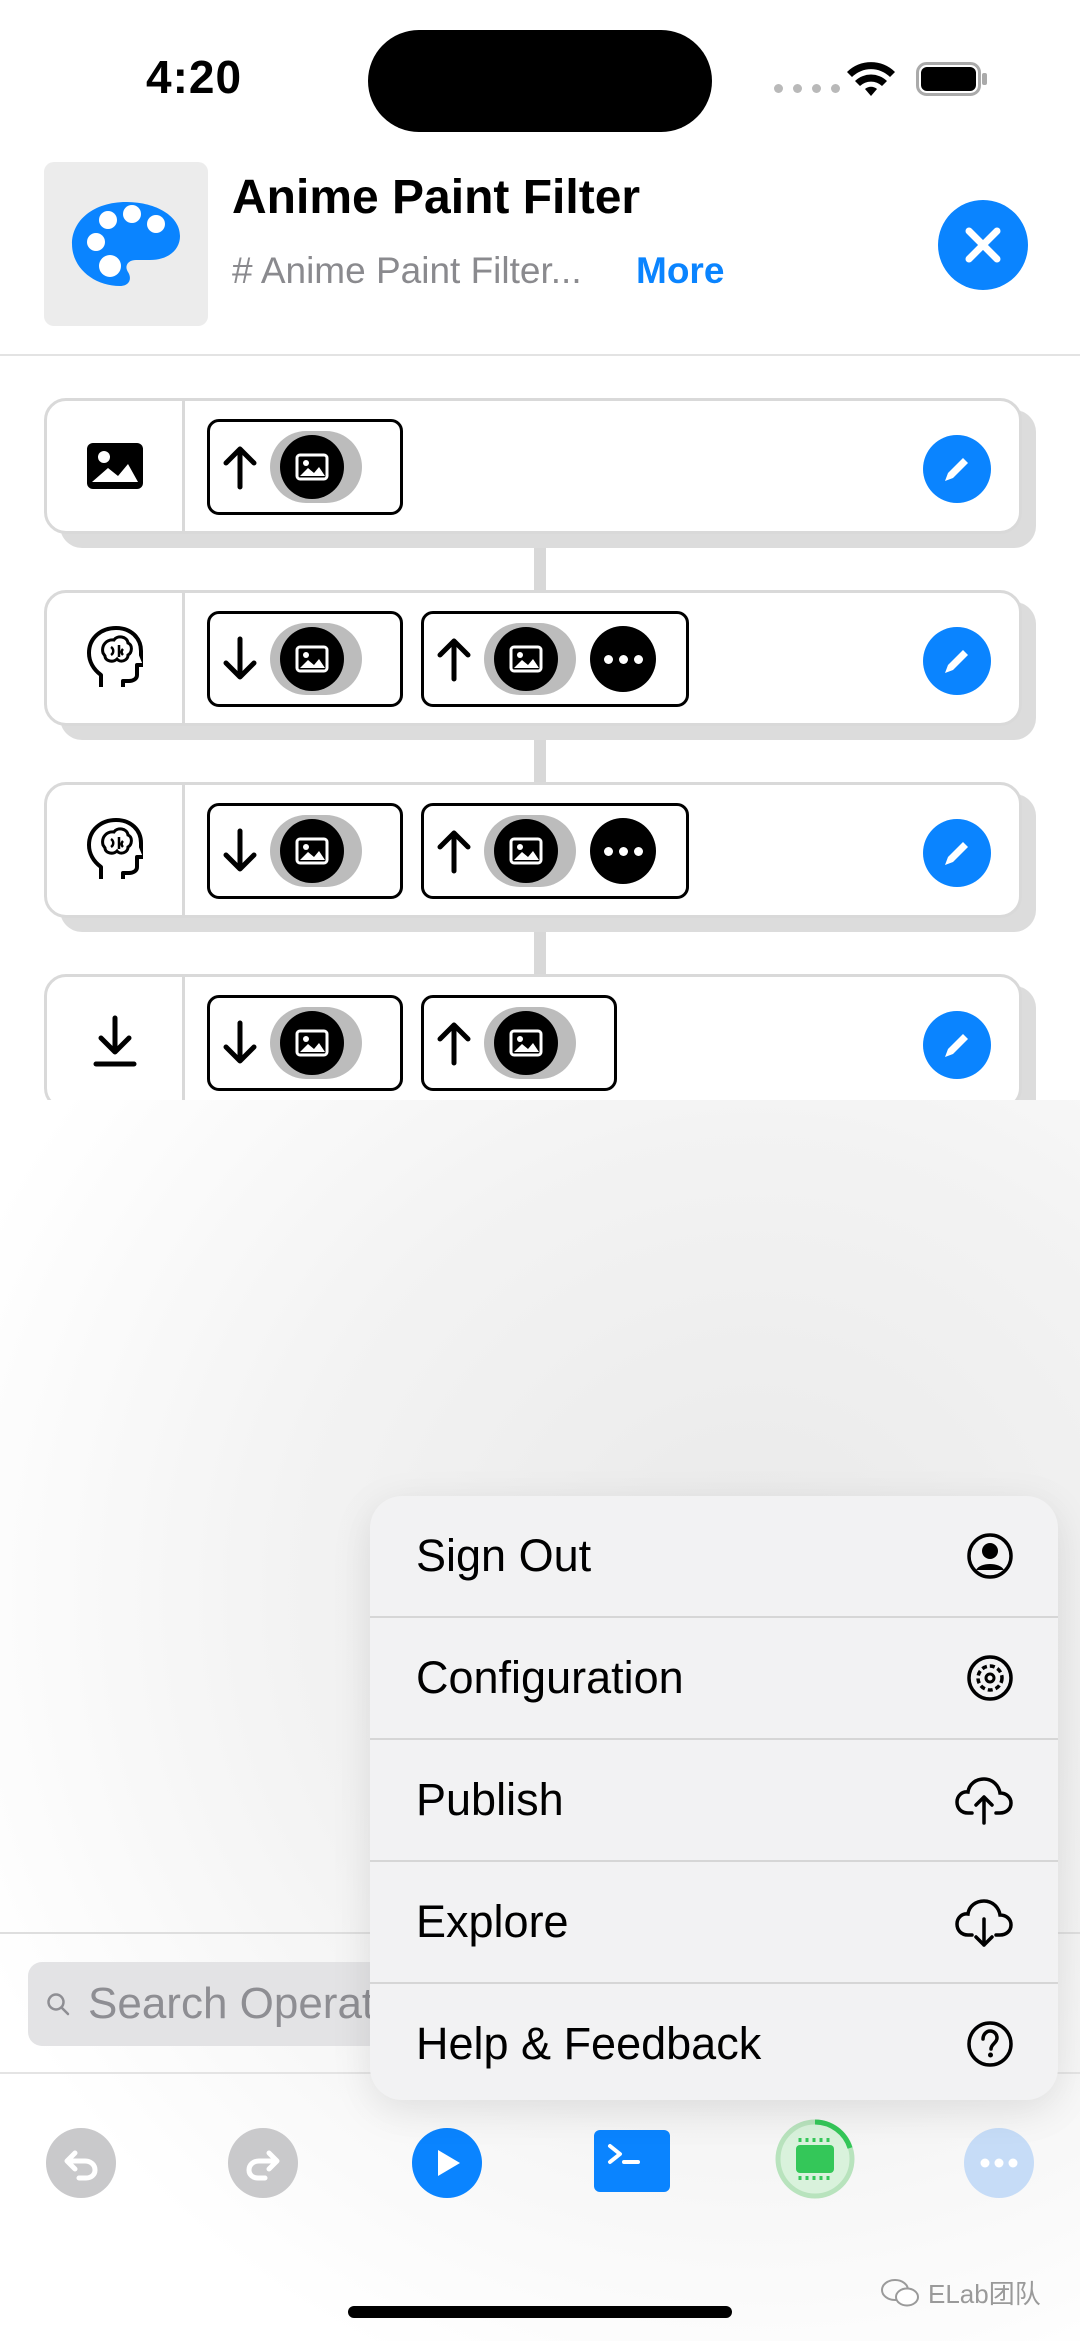 Image resolution: width=1080 pixels, height=2341 pixels. Describe the element at coordinates (680, 271) in the screenshot. I see `more-link: More` at that location.